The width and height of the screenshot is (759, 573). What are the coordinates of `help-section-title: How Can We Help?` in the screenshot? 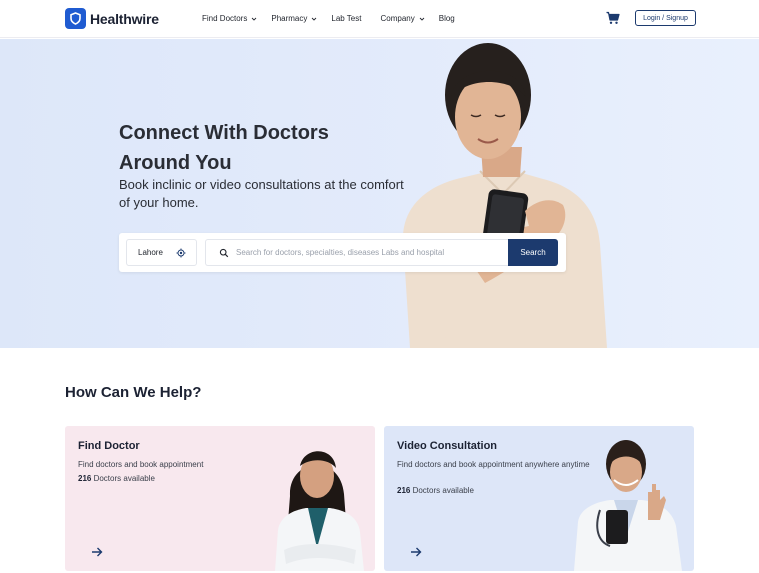 It's located at (133, 392).